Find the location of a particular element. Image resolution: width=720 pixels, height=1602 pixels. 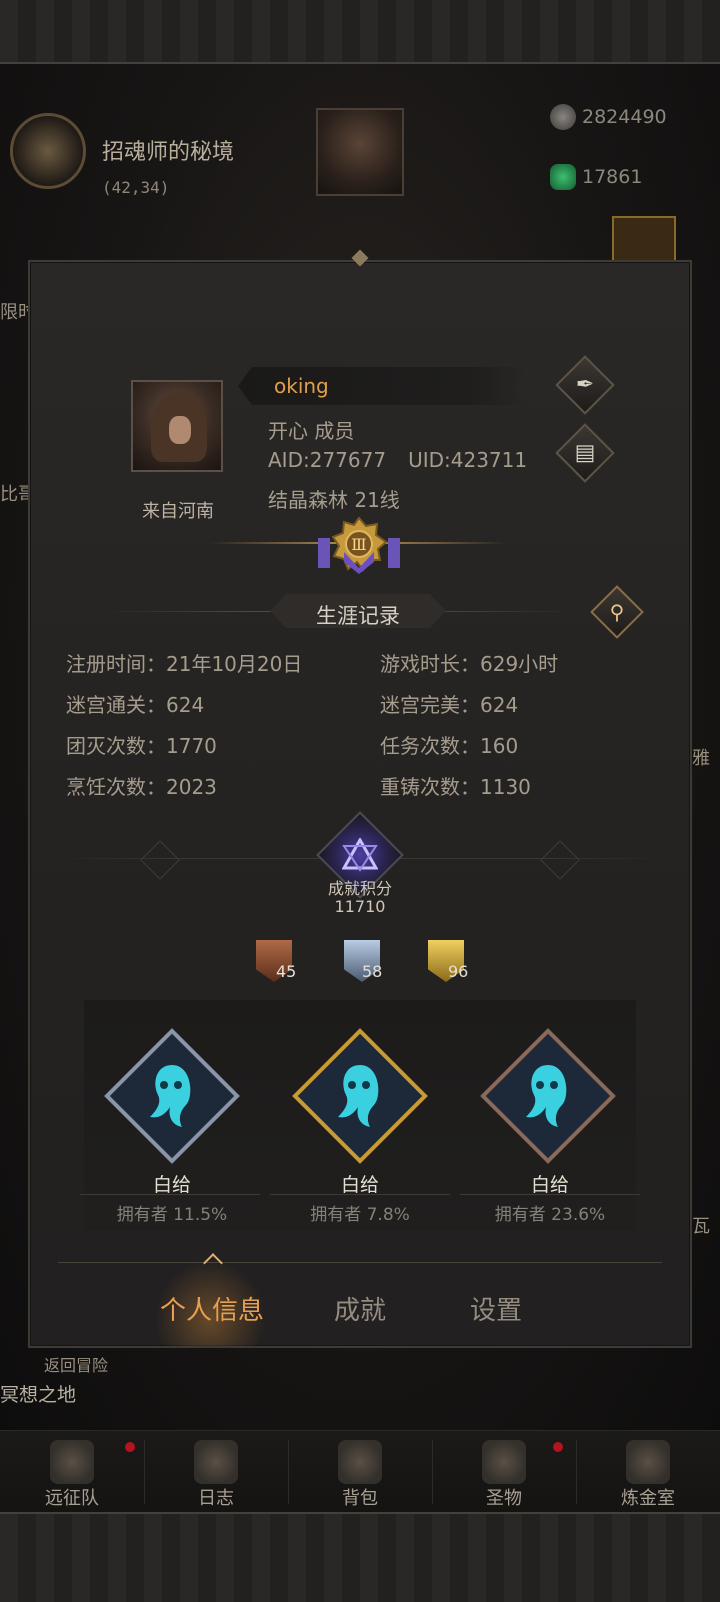

hud-portrait is located at coordinates (360, 152).